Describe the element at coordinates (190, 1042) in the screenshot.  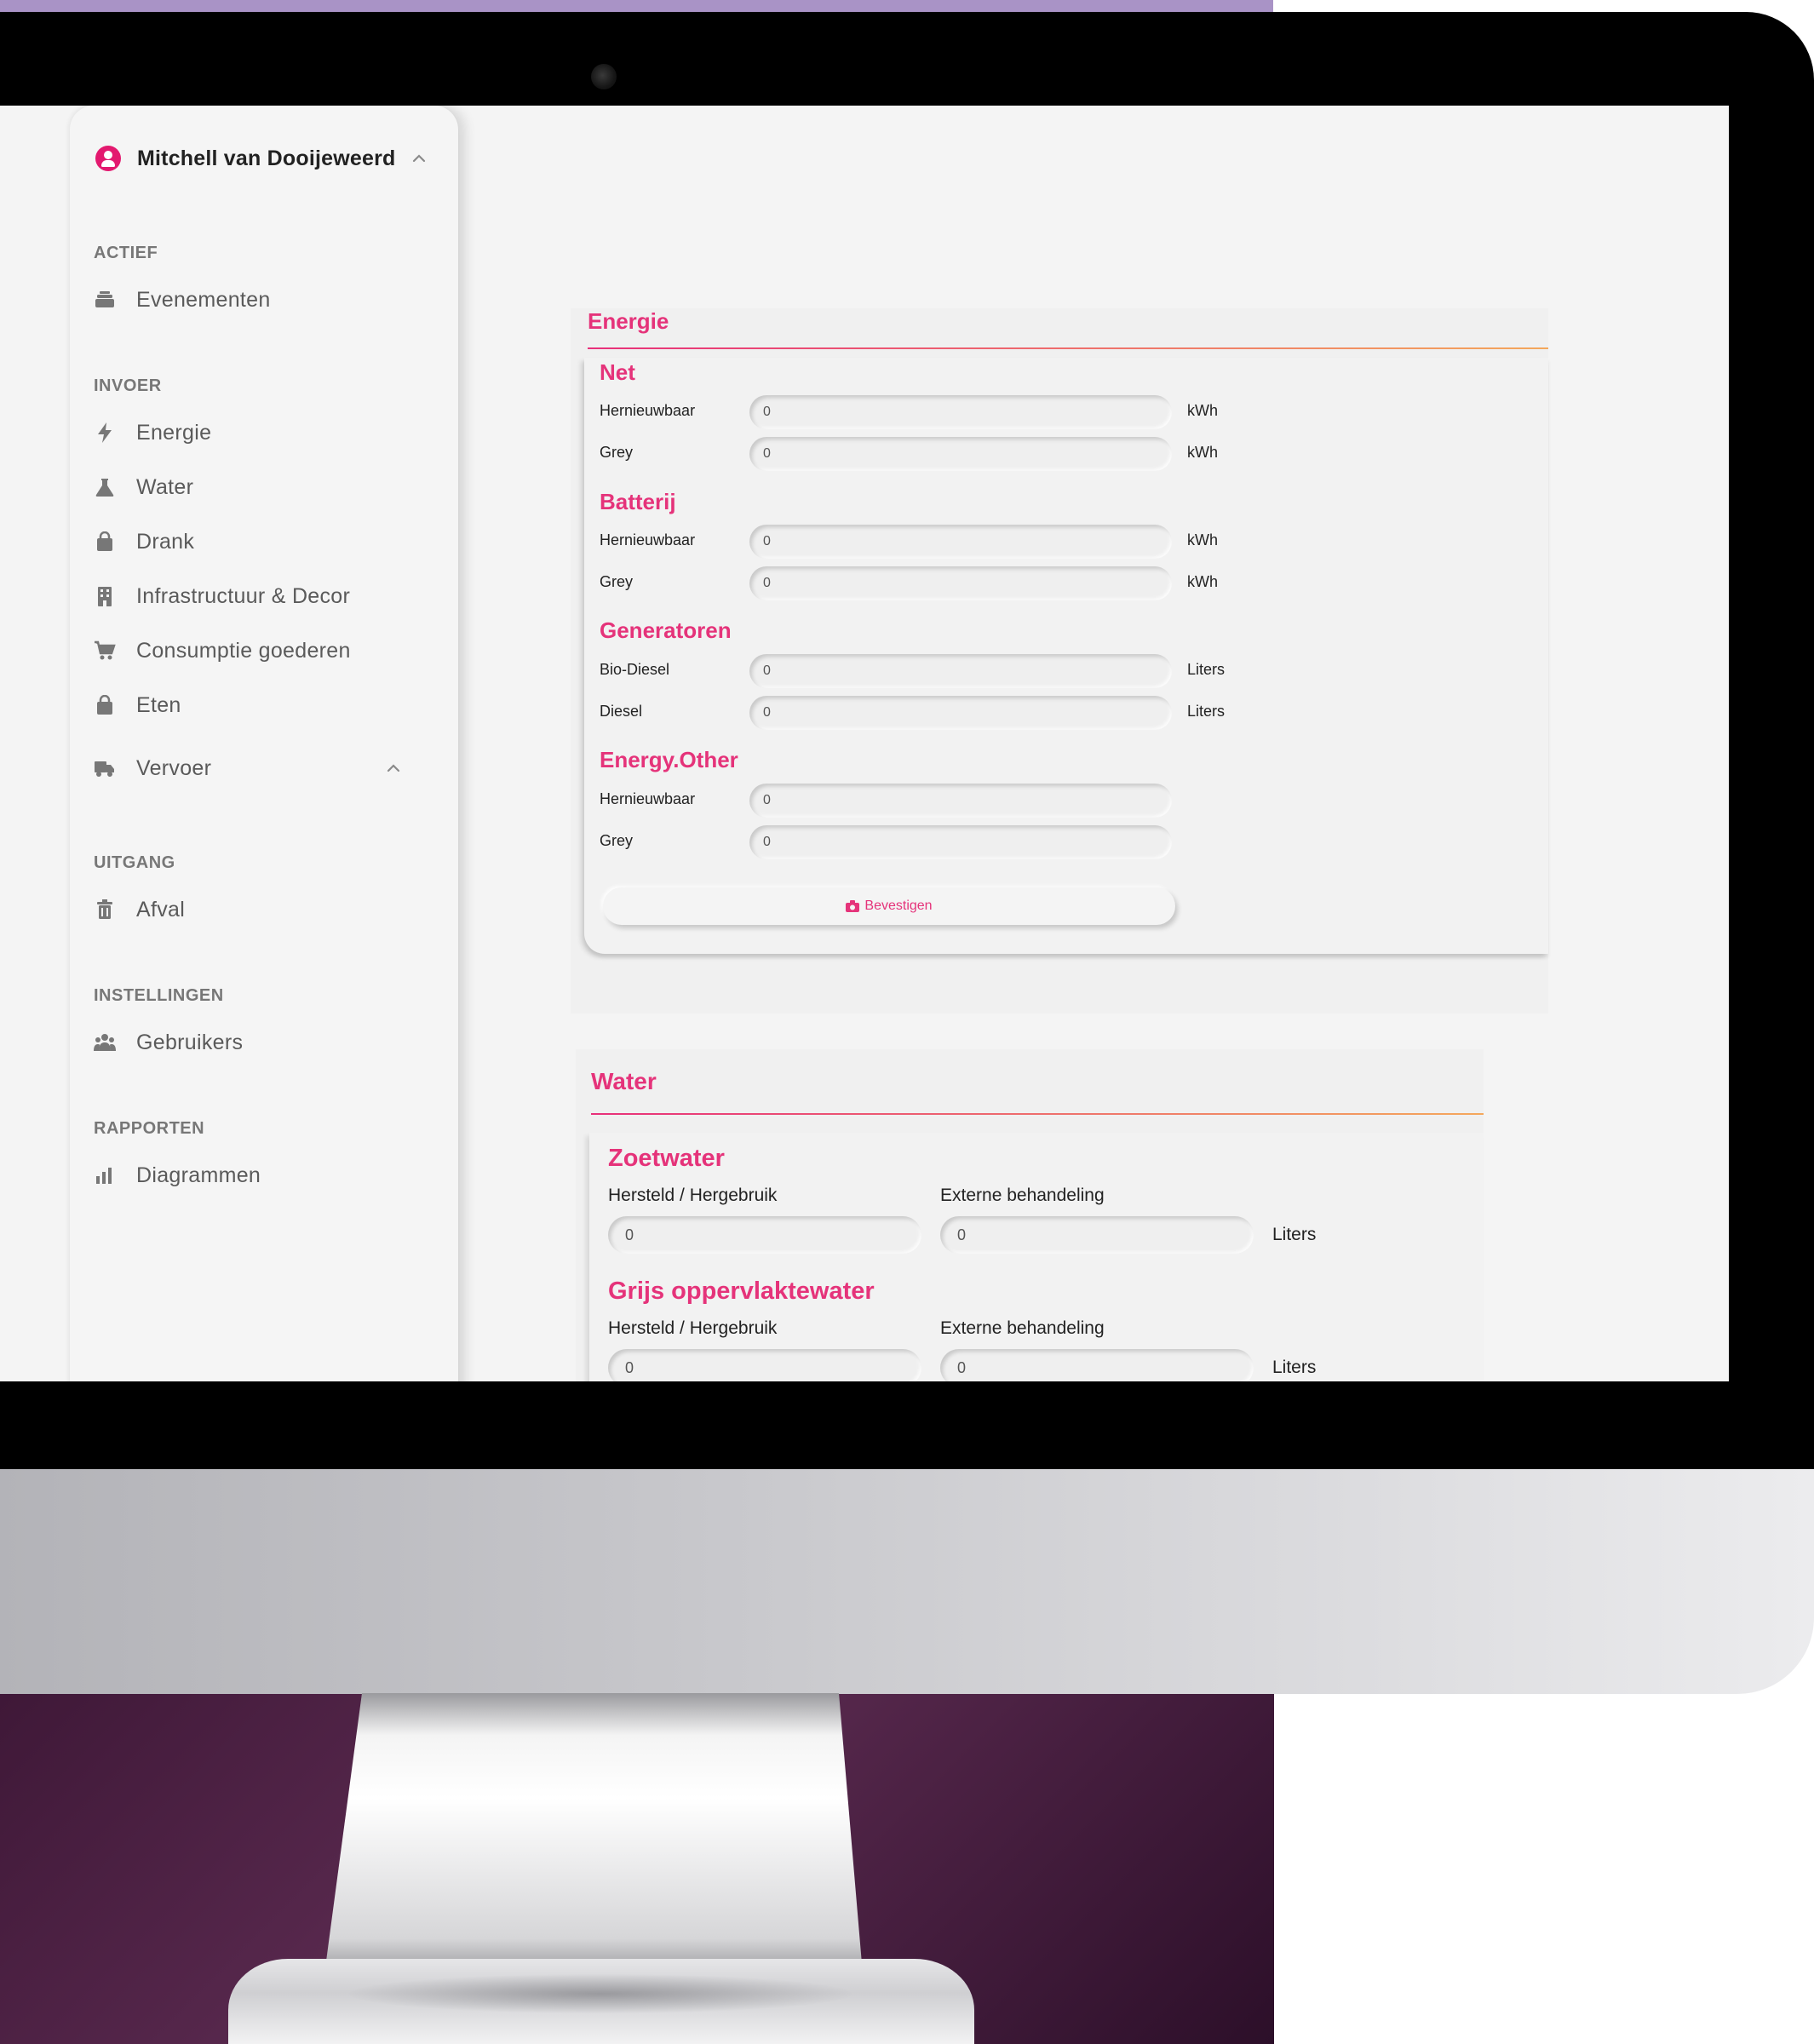
I see `sidebar-item-label: Gebruikers` at that location.